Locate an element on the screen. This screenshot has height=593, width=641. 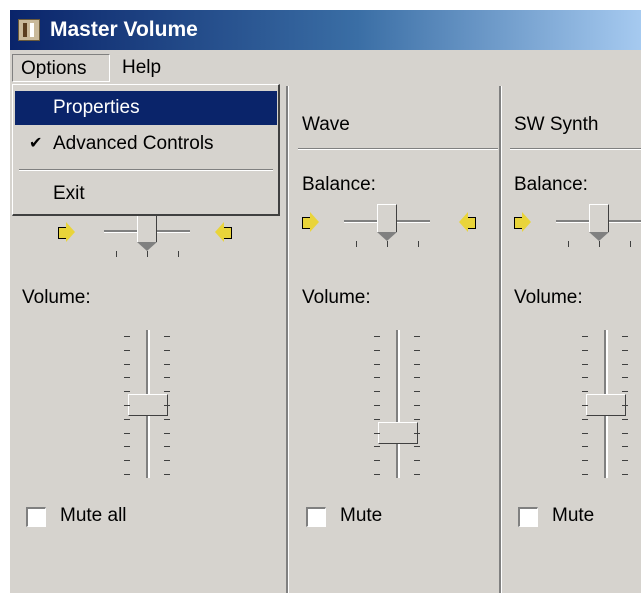
master-balance-slider is located at coordinates (147, 235).